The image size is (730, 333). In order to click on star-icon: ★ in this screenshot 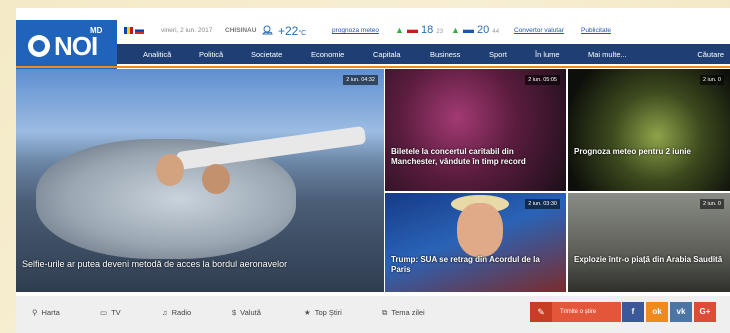, I will do `click(307, 312)`.